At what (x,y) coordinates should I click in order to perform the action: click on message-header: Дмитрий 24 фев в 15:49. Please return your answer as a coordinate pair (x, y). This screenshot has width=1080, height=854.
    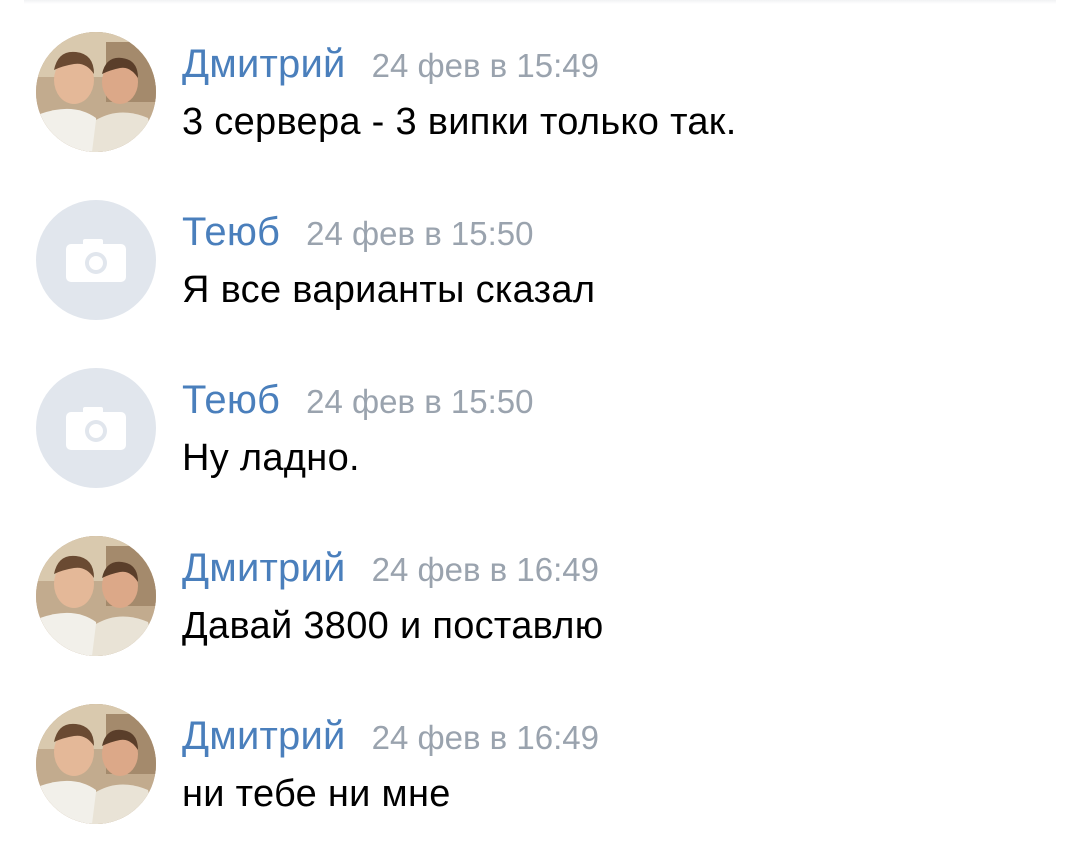
    Looking at the image, I should click on (390, 64).